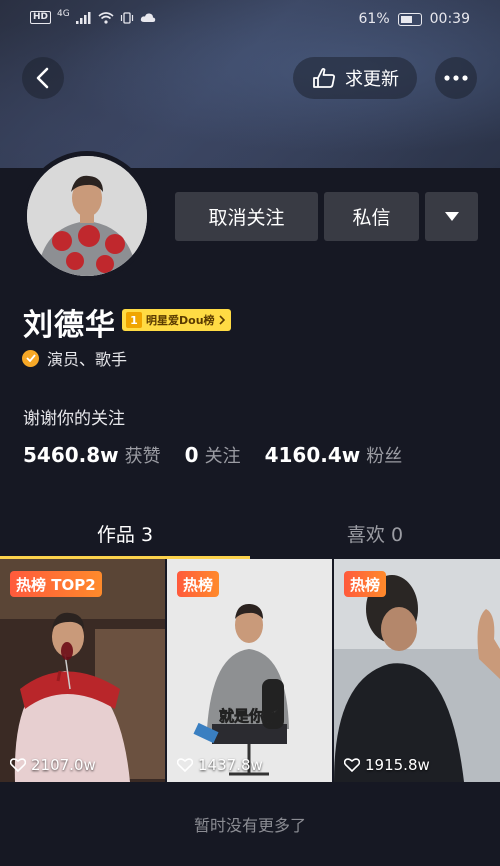  I want to click on following-label: 关注, so click(222, 456).